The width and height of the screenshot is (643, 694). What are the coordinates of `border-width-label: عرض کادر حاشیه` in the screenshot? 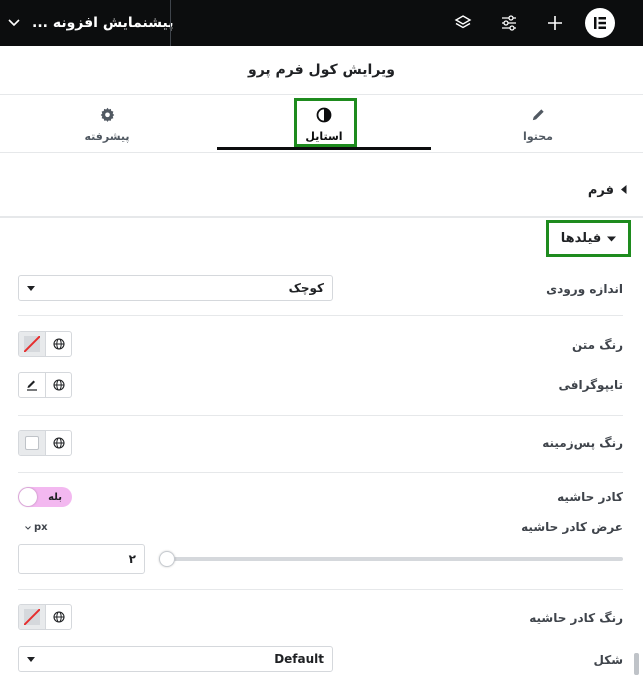 It's located at (572, 527).